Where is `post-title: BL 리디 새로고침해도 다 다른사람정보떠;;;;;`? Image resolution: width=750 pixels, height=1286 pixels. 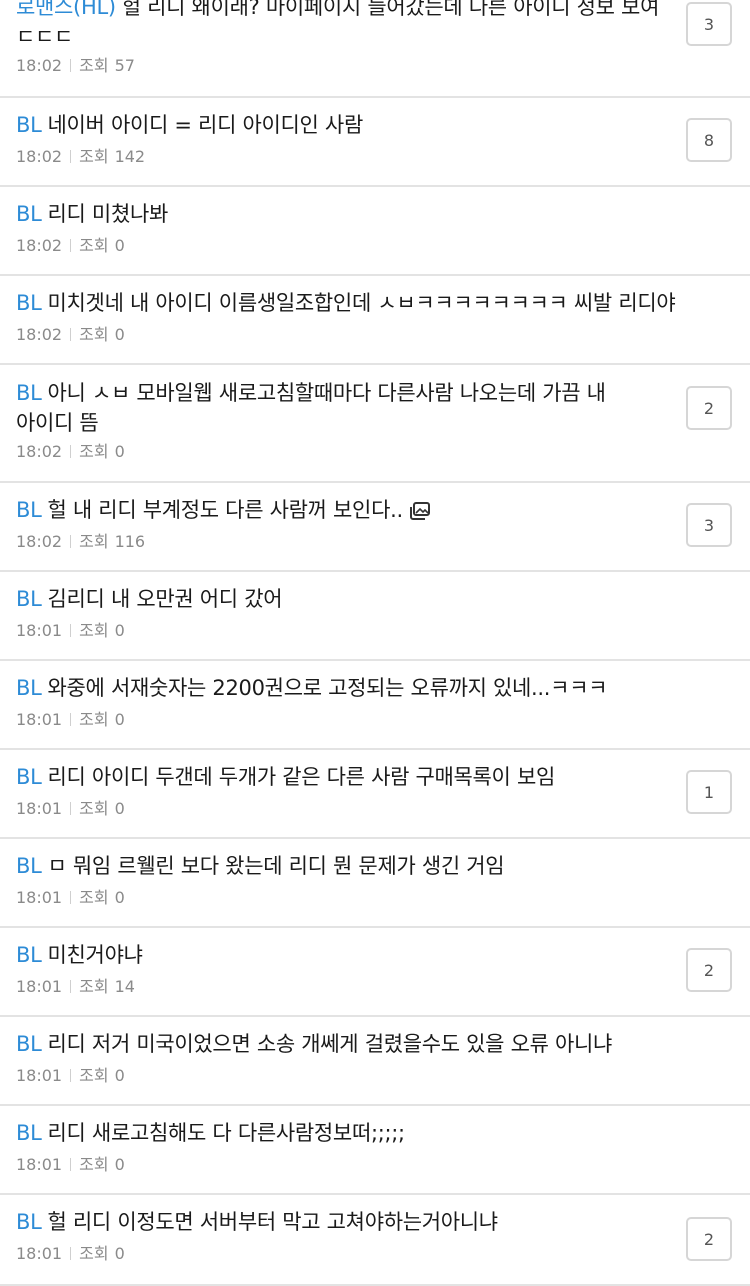
post-title: BL 리디 새로고침해도 다 다른사람정보떠;;;;; is located at coordinates (341, 1133).